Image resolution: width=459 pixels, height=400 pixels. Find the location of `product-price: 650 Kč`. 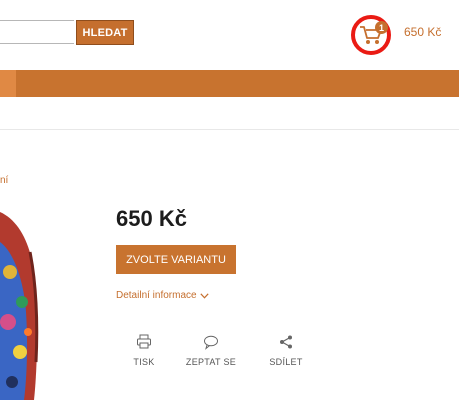

product-price: 650 Kč is located at coordinates (151, 218).